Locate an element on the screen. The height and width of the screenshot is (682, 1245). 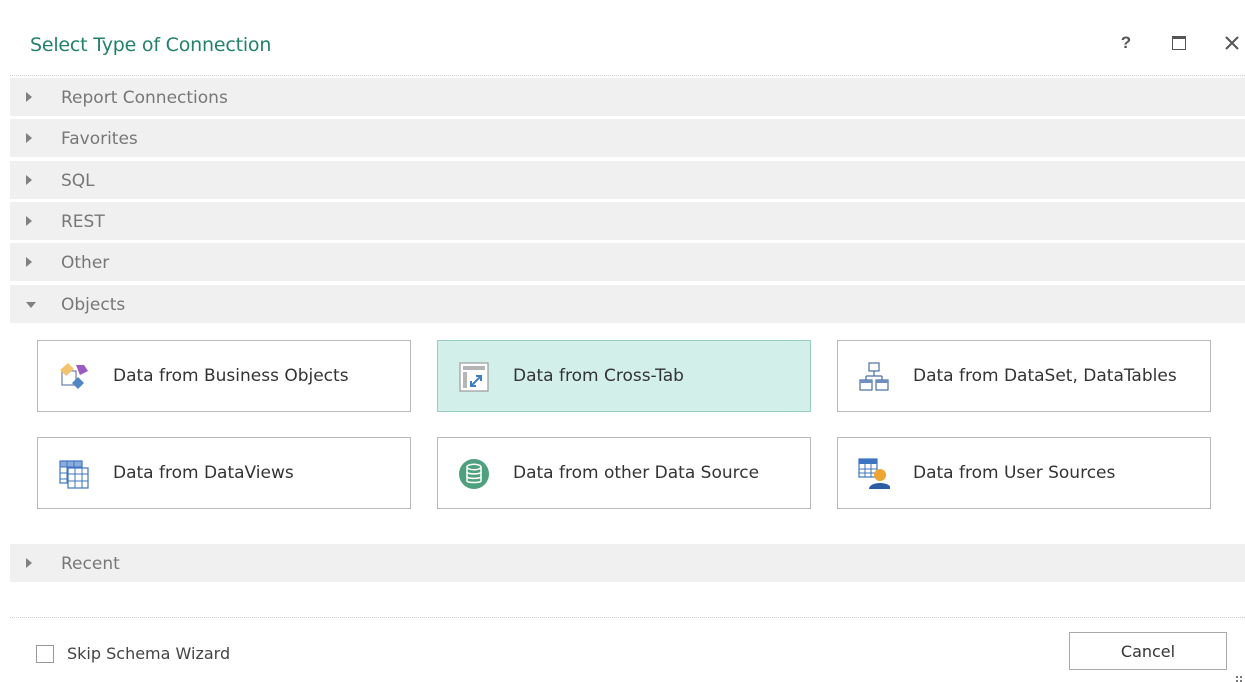
group-other: Other is located at coordinates (627, 262).